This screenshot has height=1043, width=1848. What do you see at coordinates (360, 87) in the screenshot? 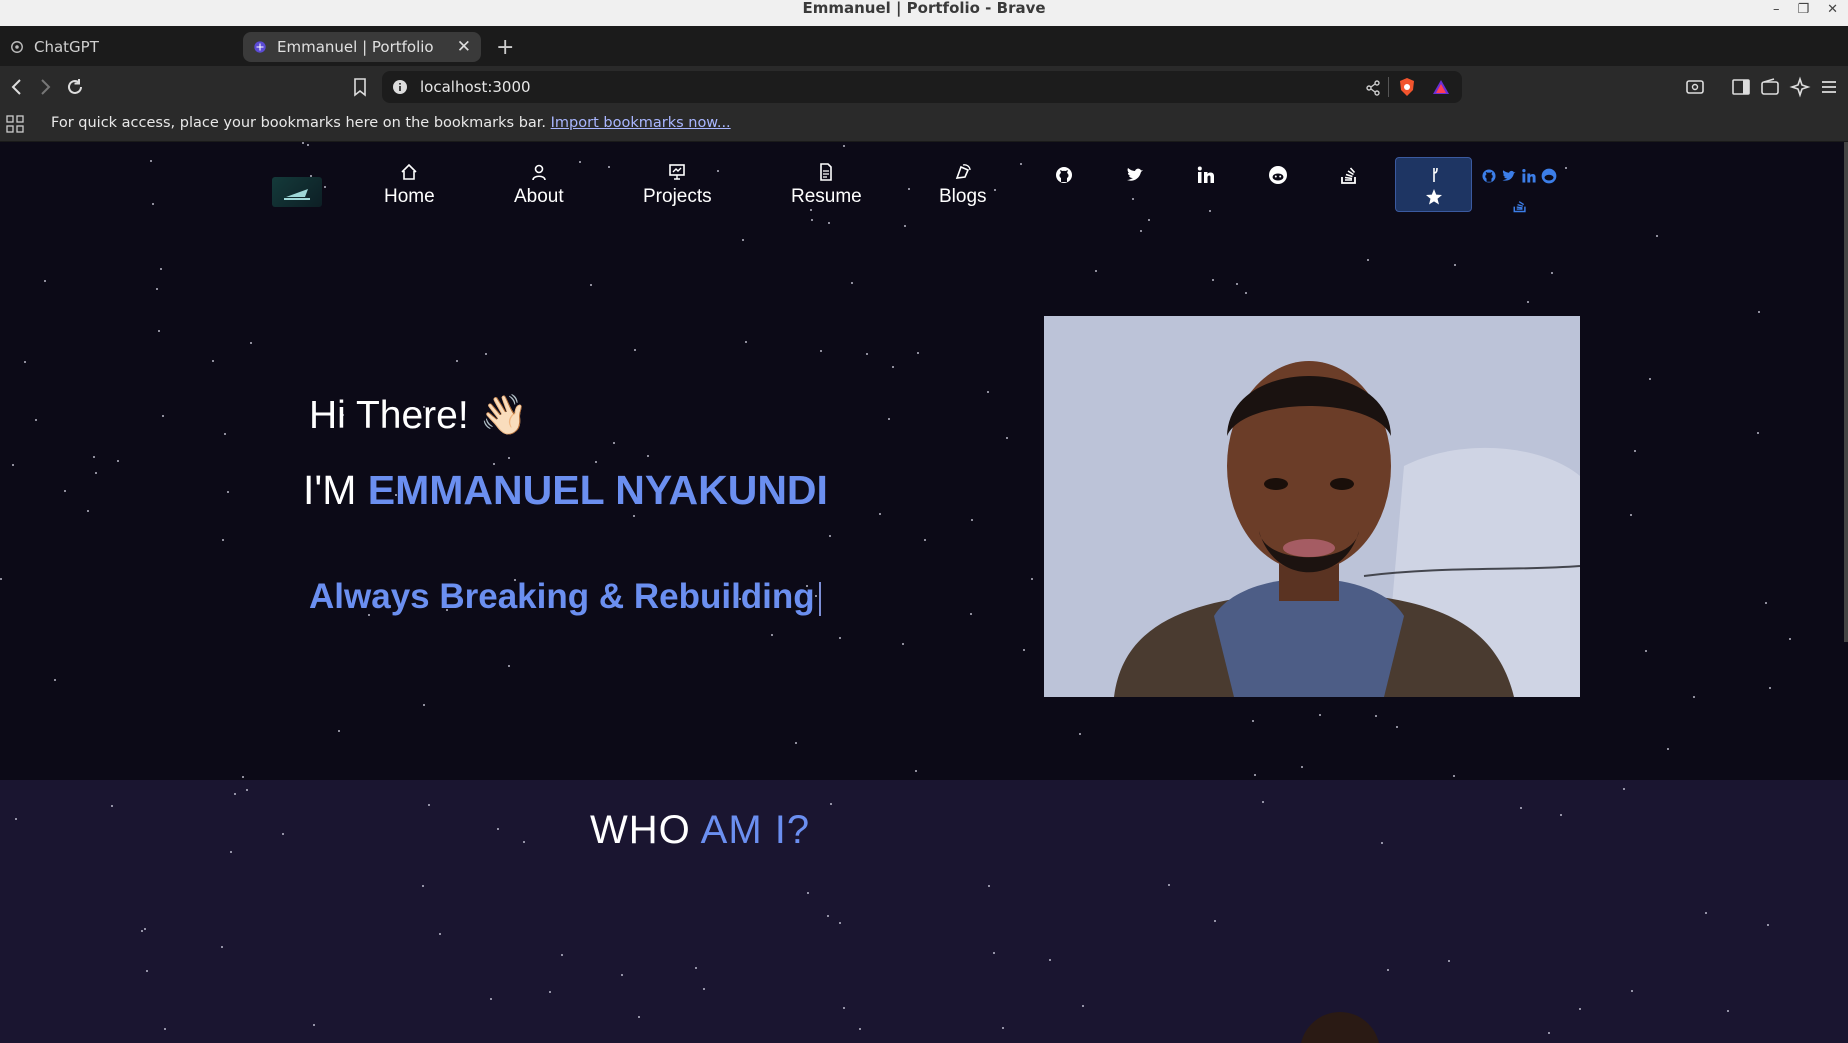
I see `bookmark-icon` at bounding box center [360, 87].